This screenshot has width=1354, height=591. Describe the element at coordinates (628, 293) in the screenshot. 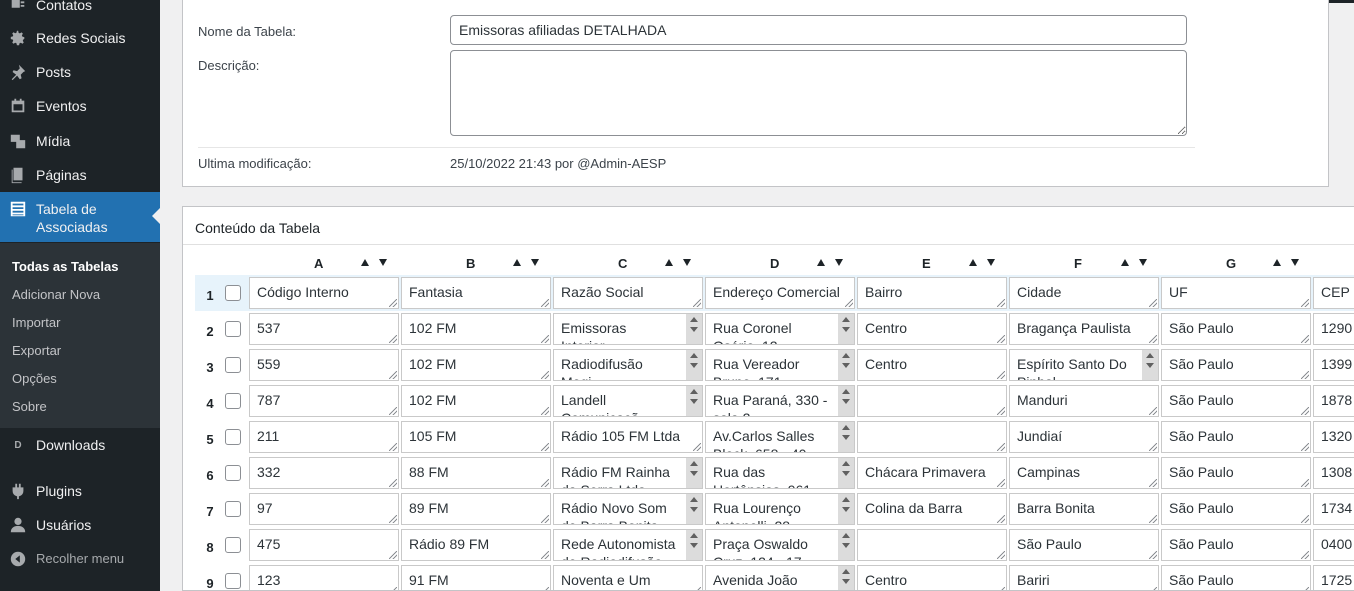

I see `table-cell: Razão Social` at that location.